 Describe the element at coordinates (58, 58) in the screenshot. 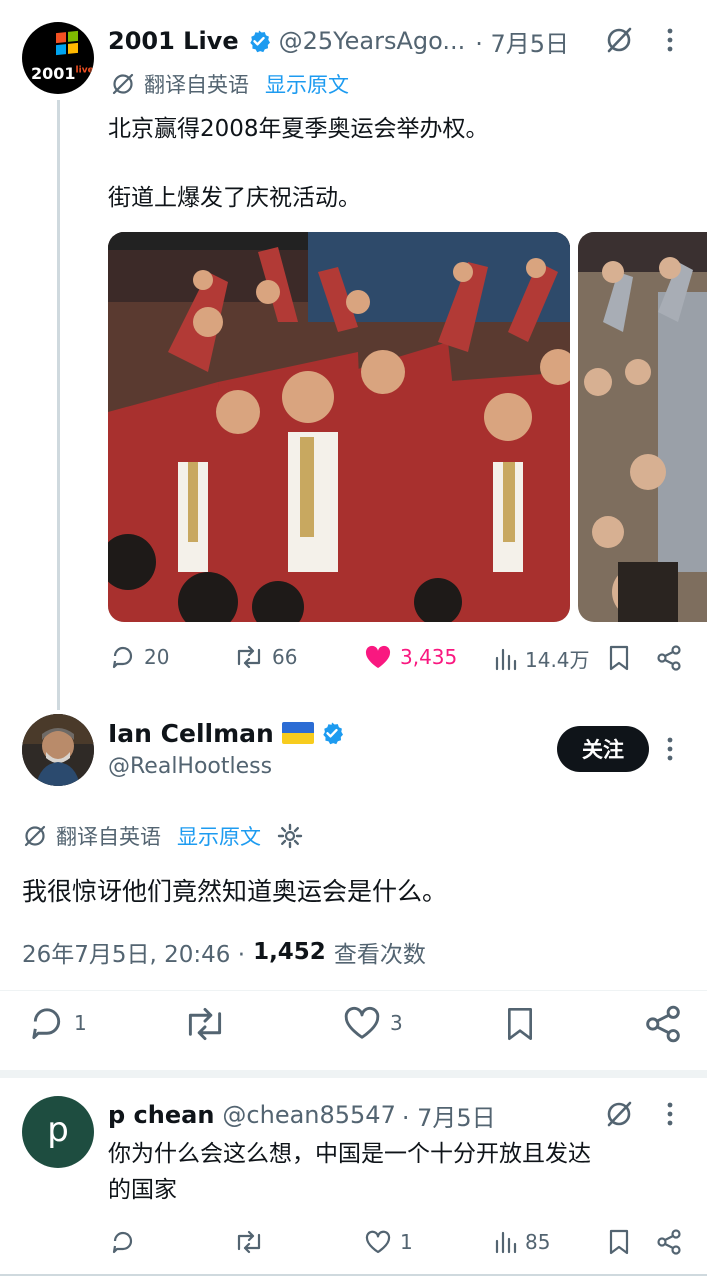

I see `avatar-2001live: 2001live` at that location.